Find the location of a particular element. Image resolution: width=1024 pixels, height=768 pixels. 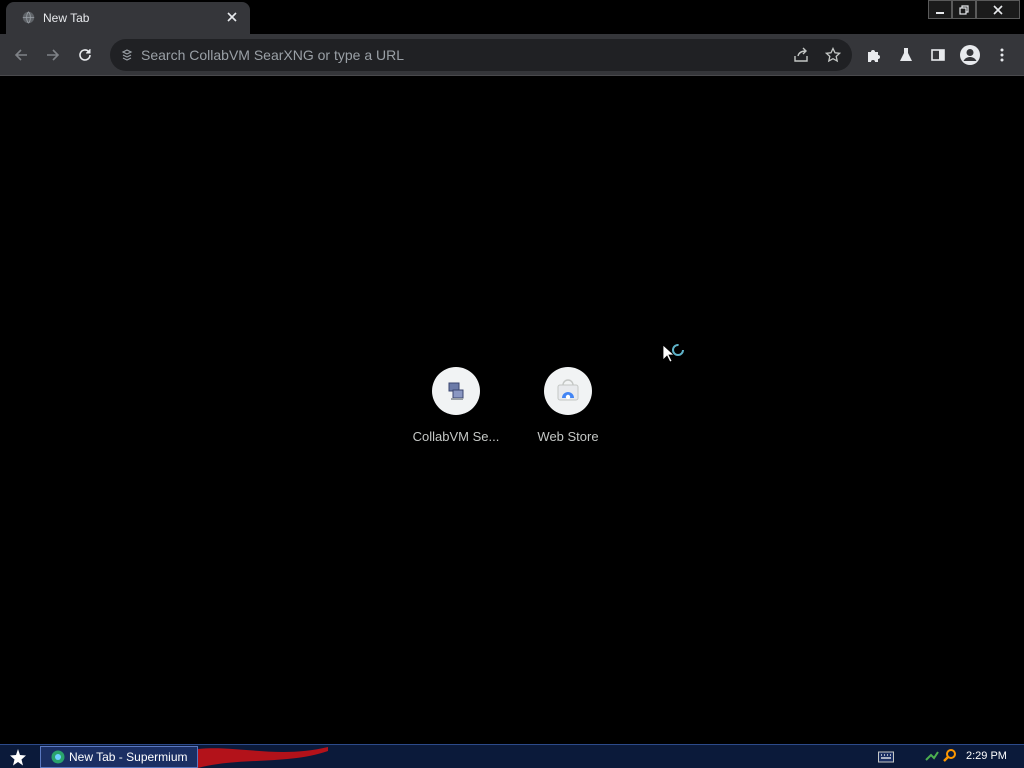

taskbar-decoration is located at coordinates (263, 757).